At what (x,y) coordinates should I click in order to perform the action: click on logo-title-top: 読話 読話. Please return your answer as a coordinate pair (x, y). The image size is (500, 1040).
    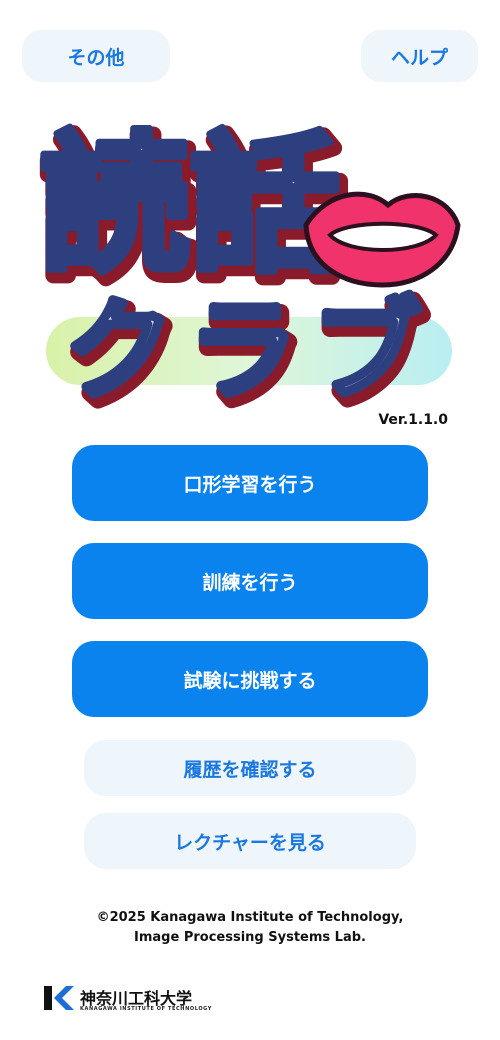
    Looking at the image, I should click on (195, 212).